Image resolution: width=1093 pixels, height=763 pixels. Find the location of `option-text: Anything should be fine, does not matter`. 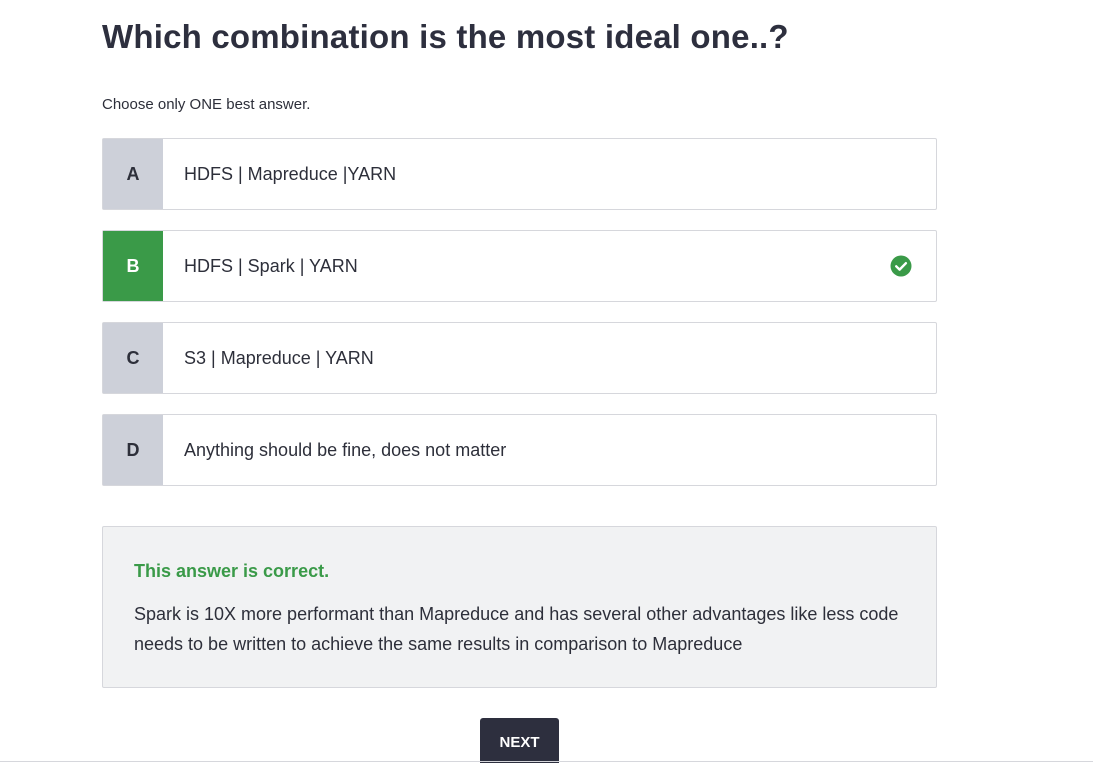

option-text: Anything should be fine, does not matter is located at coordinates (345, 449).